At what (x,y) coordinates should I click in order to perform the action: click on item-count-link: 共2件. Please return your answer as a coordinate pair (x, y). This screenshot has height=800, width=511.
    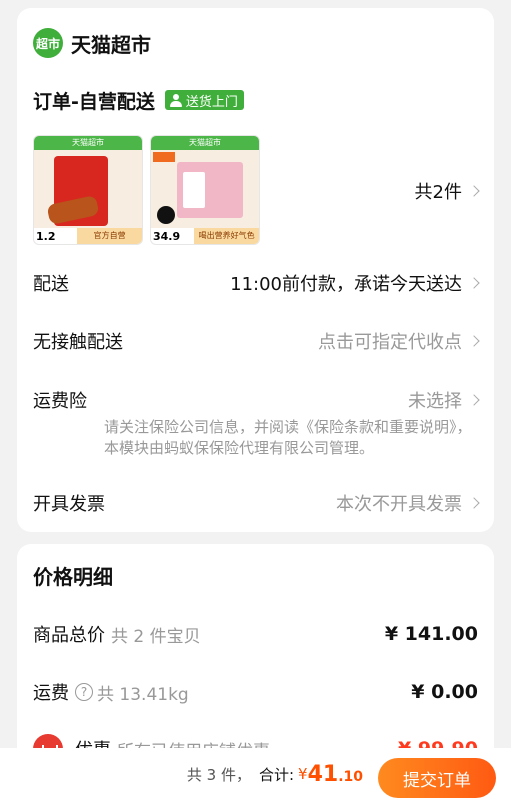
    Looking at the image, I should click on (447, 191).